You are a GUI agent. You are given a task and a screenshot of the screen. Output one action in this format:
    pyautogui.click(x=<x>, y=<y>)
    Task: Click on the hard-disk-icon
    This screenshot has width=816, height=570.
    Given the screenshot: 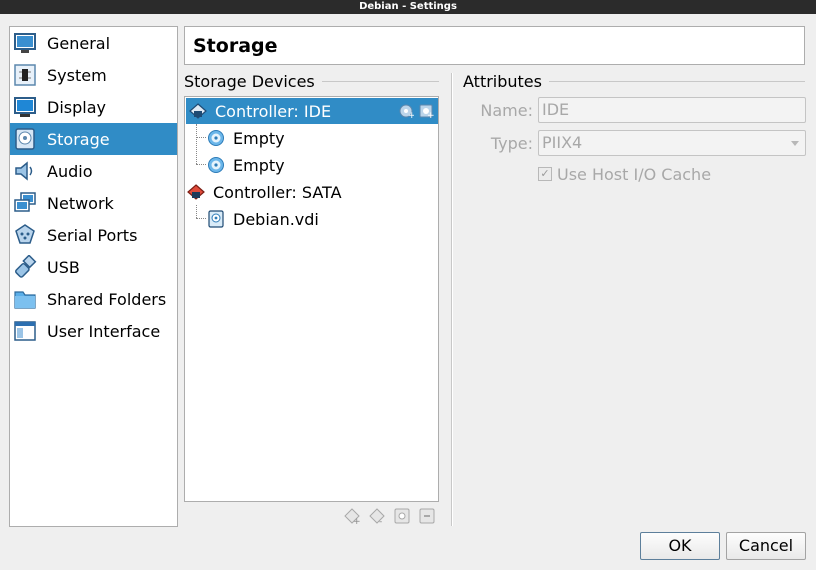 What is the action you would take?
    pyautogui.click(x=216, y=219)
    